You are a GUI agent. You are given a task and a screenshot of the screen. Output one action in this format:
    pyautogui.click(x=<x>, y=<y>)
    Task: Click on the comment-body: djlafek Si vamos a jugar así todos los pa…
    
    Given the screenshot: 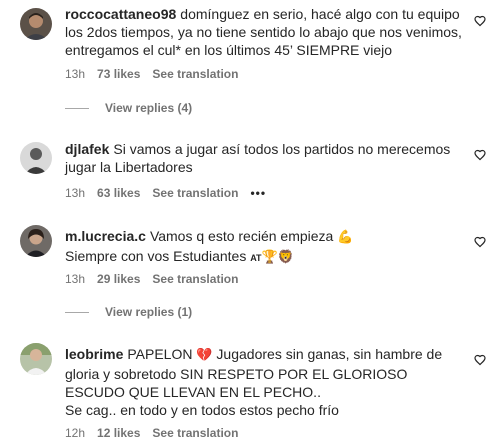 What is the action you would take?
    pyautogui.click(x=267, y=158)
    